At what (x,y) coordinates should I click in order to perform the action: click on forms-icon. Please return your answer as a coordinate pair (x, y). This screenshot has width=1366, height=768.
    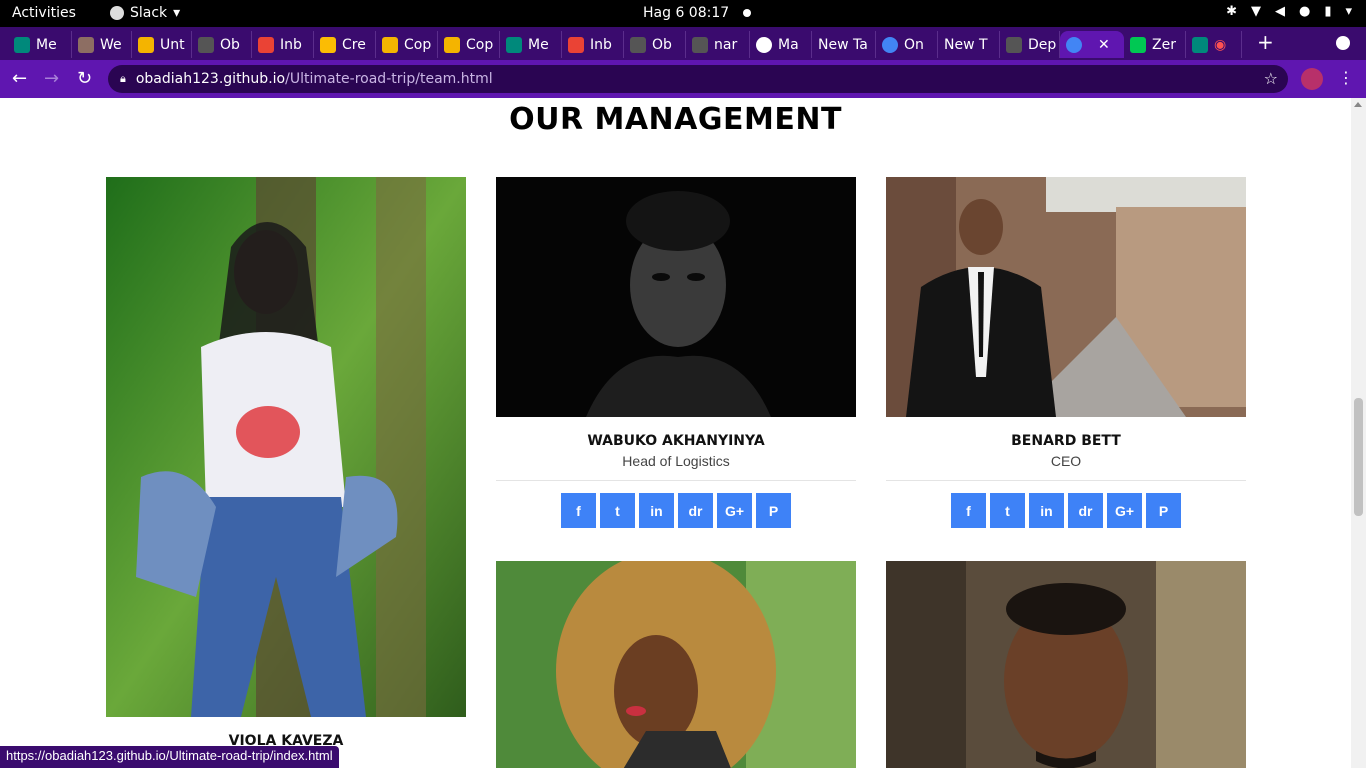
    Looking at the image, I should click on (328, 44).